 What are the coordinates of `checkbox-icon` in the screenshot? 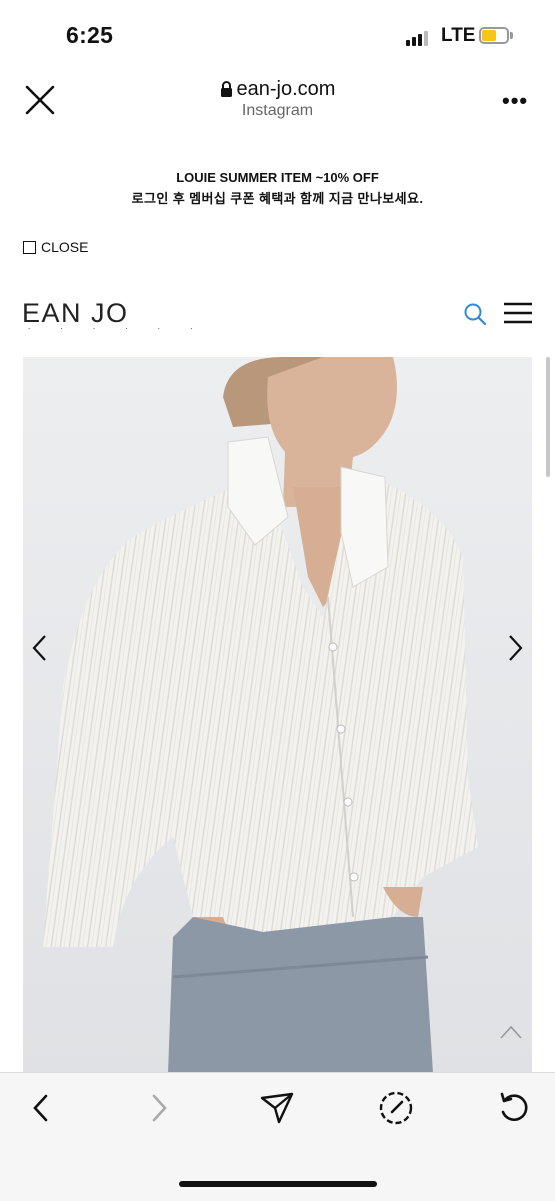 It's located at (29, 247).